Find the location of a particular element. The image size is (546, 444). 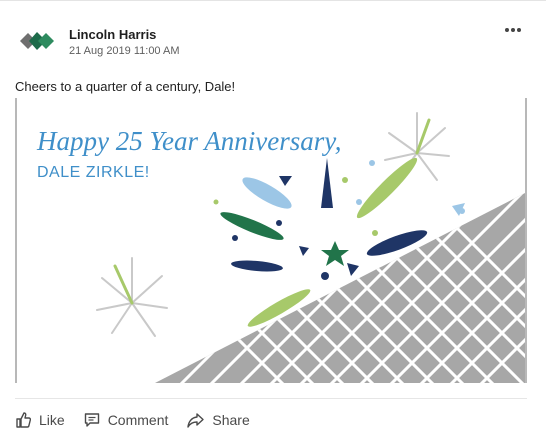

like-label: Like is located at coordinates (52, 420).